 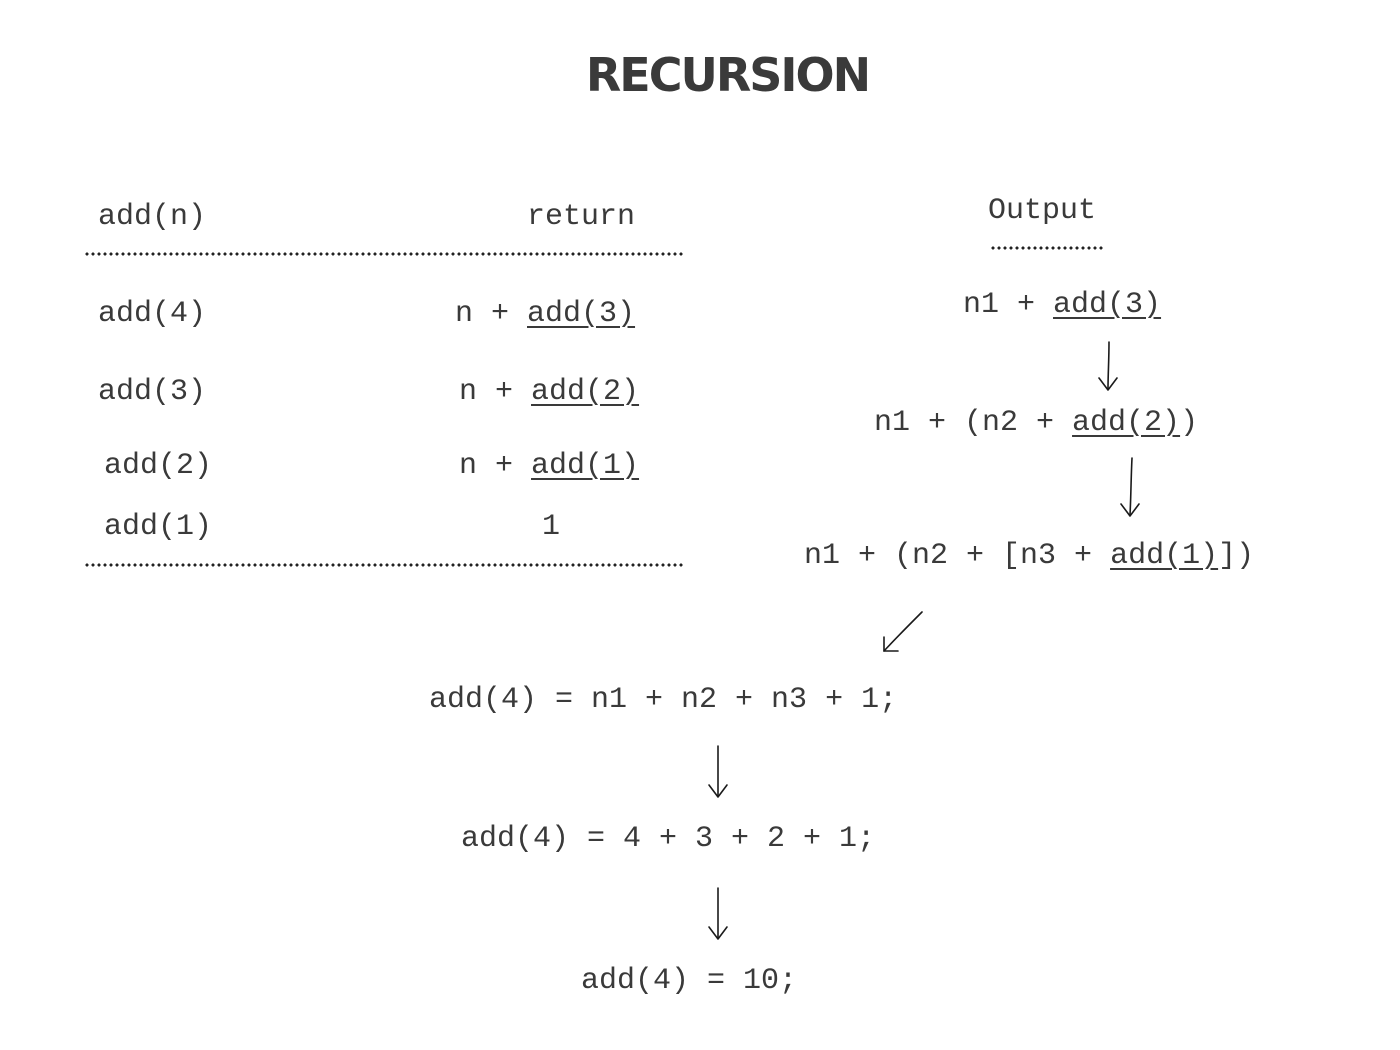 I want to click on table-row-call: add(3), so click(x=152, y=392).